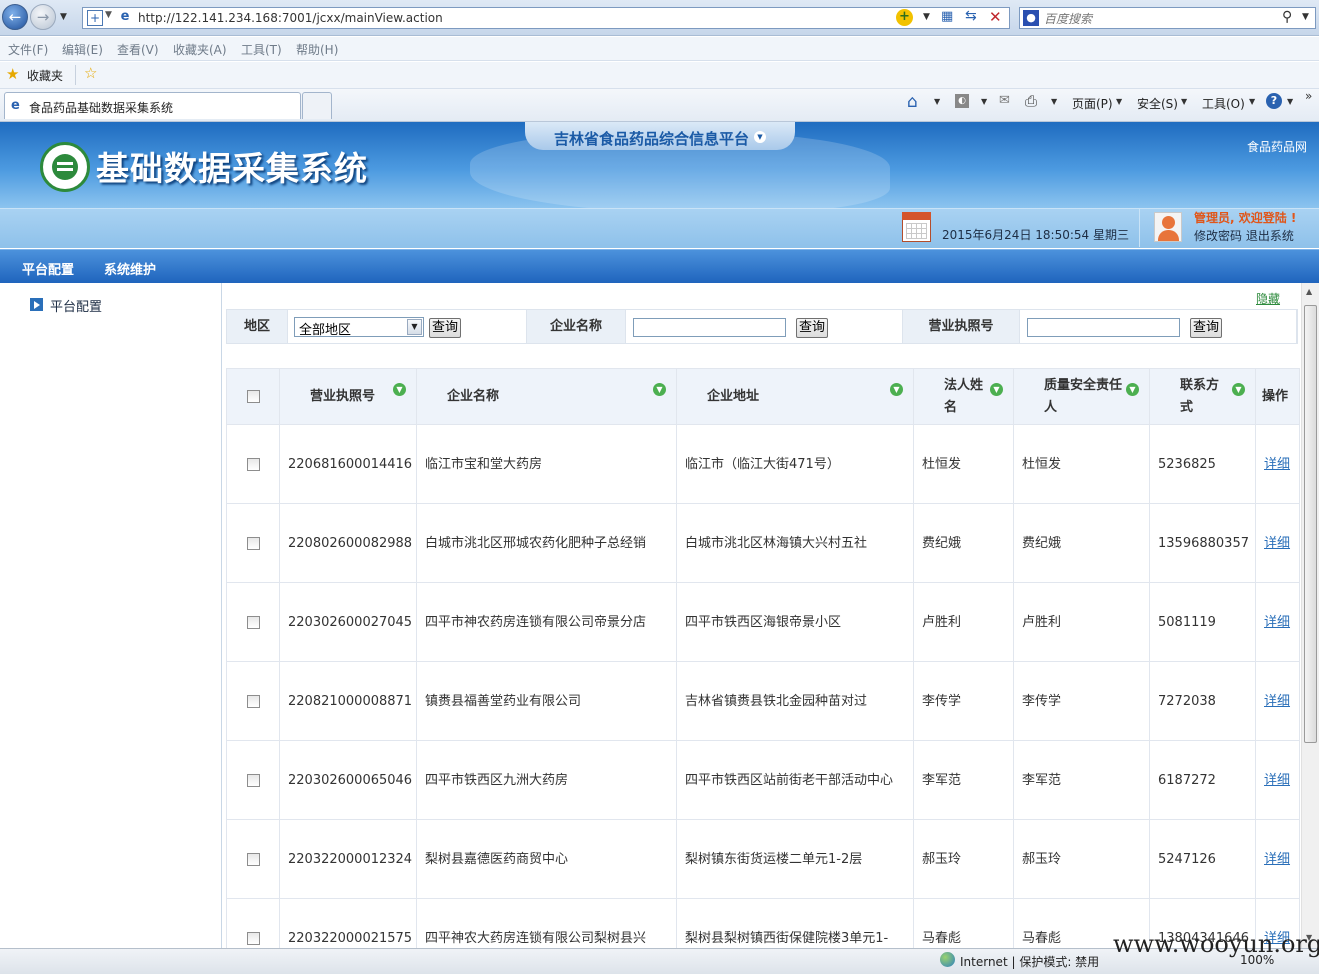 This screenshot has height=974, width=1319. I want to click on tab-active: e 食品药品基础数据采集系统, so click(152, 105).